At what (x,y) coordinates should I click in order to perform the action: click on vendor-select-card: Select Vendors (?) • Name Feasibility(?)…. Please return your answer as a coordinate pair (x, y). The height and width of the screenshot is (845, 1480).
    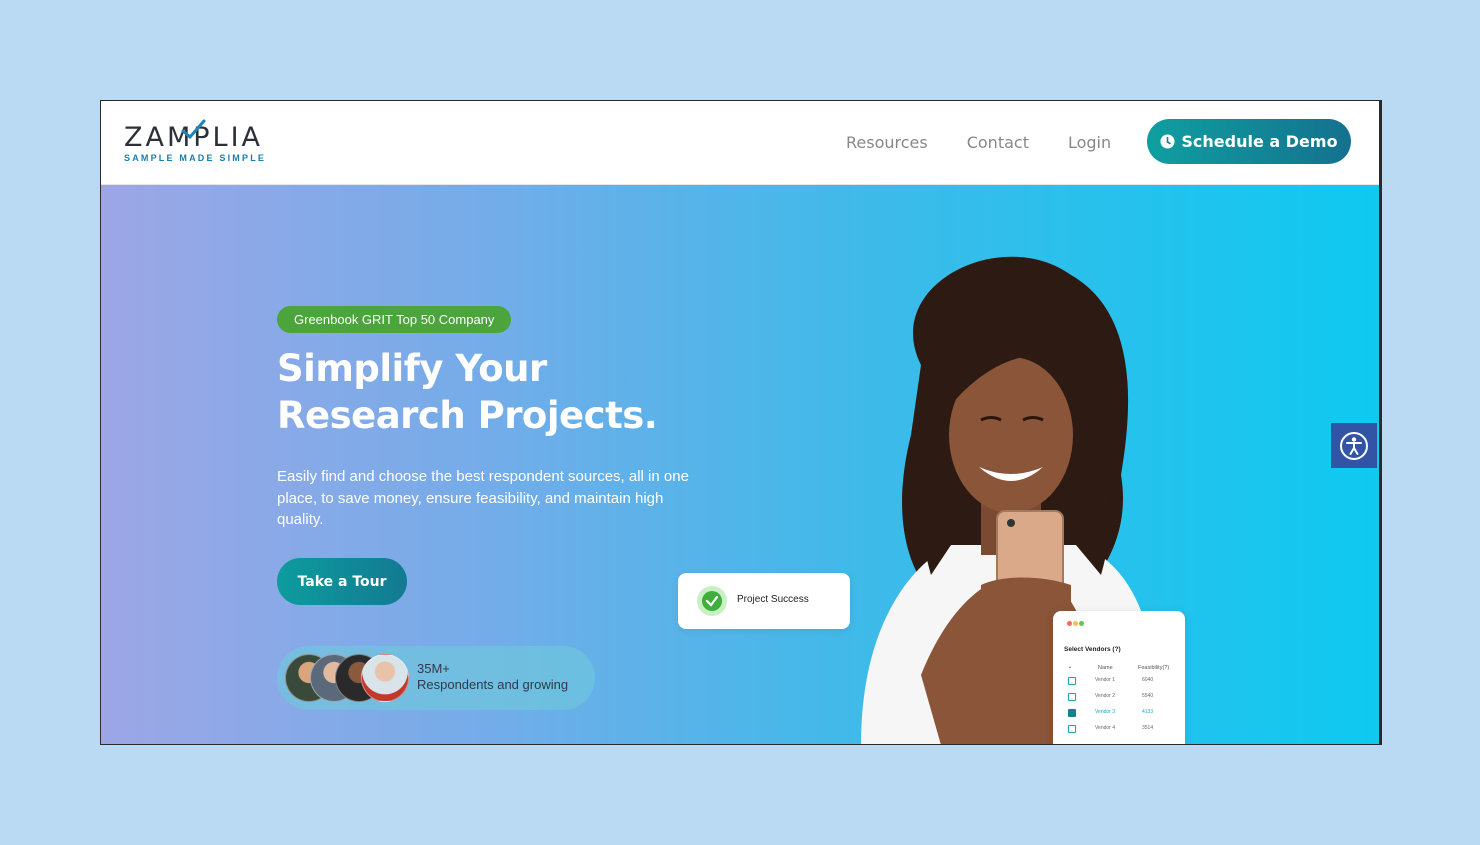
    Looking at the image, I should click on (1119, 677).